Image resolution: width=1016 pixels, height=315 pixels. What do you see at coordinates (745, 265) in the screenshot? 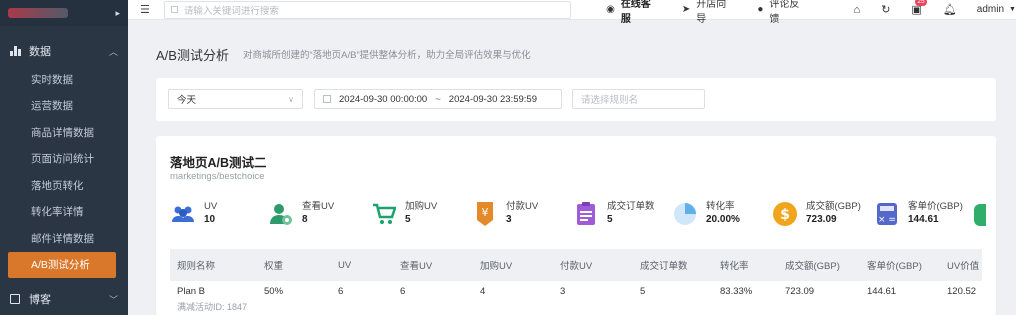
I see `column-header: 转化率` at bounding box center [745, 265].